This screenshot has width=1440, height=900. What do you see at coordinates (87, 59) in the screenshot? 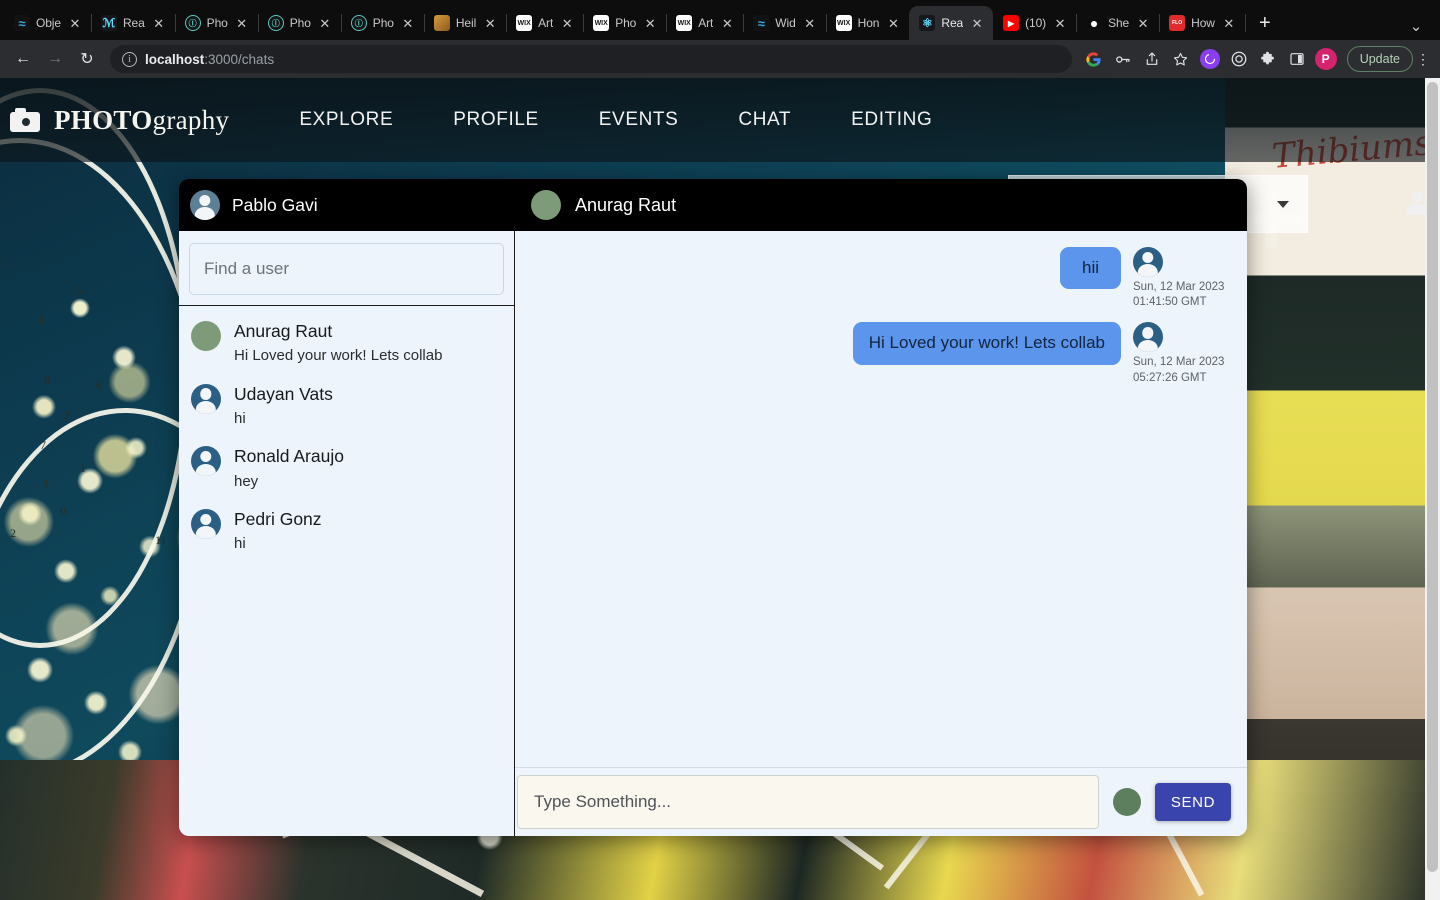
I see `reload-button: ↻` at bounding box center [87, 59].